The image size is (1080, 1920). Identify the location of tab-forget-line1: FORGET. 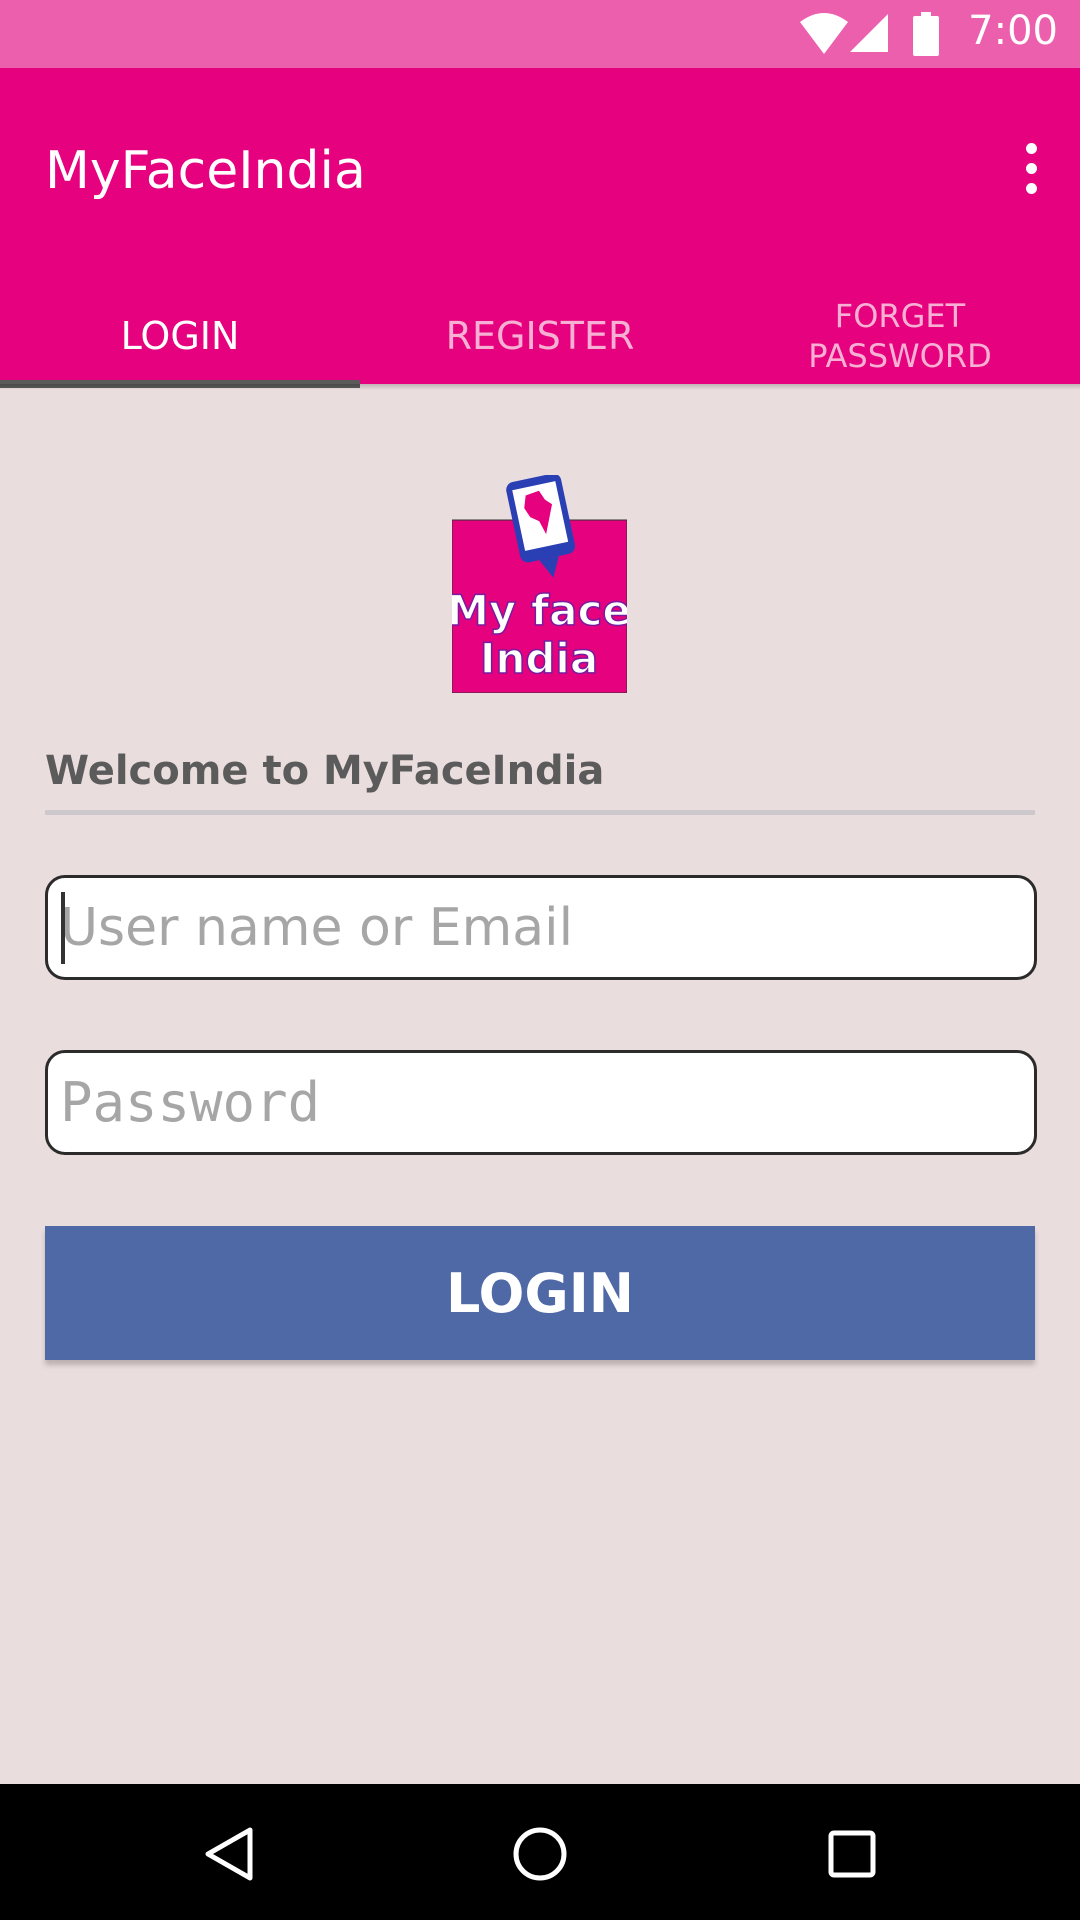
(900, 316).